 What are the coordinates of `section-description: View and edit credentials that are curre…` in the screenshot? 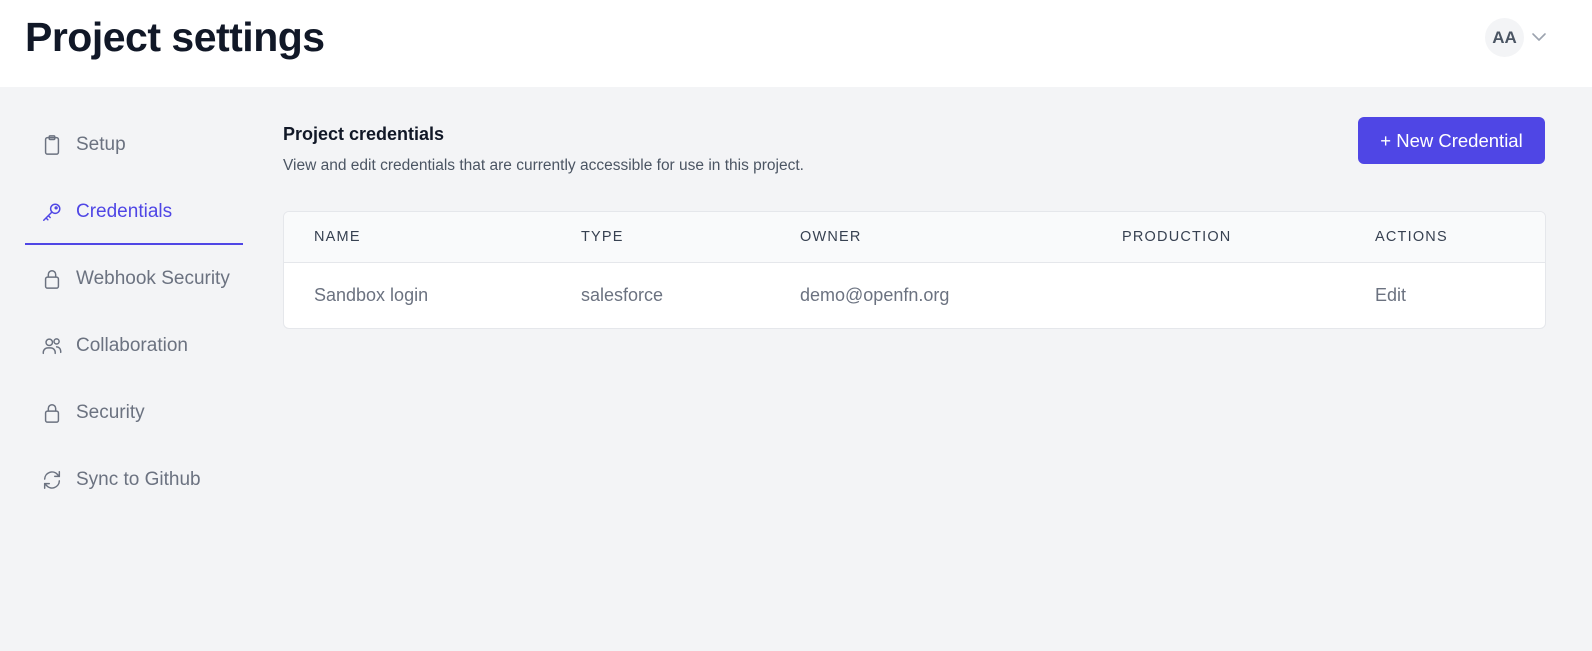 It's located at (543, 165).